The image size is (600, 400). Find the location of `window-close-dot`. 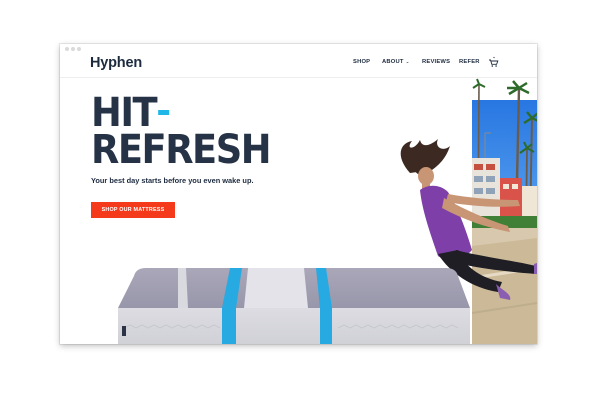

window-close-dot is located at coordinates (67, 49).